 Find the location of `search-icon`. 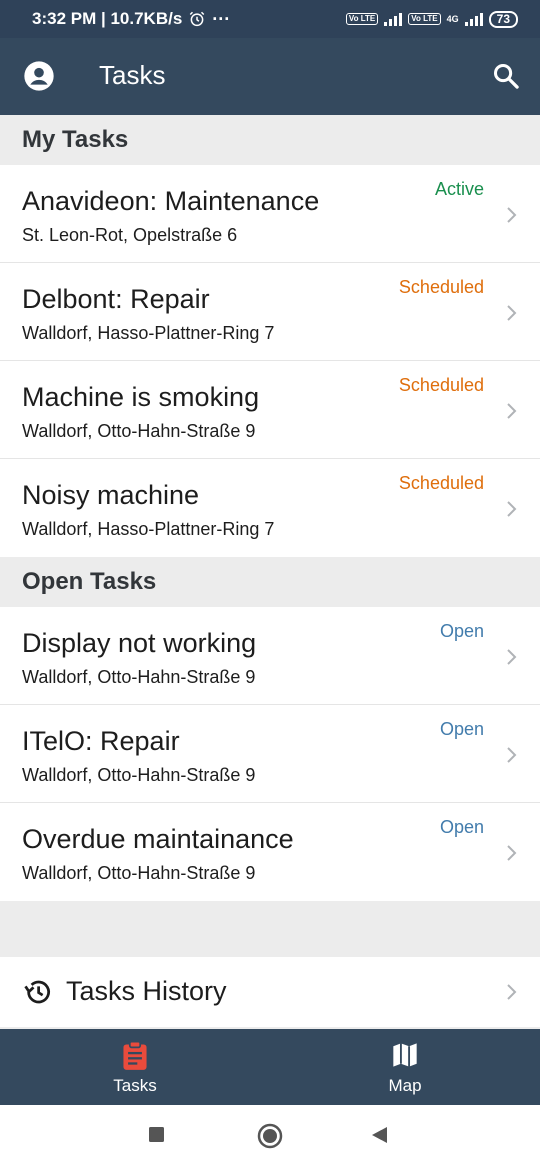

search-icon is located at coordinates (506, 76).